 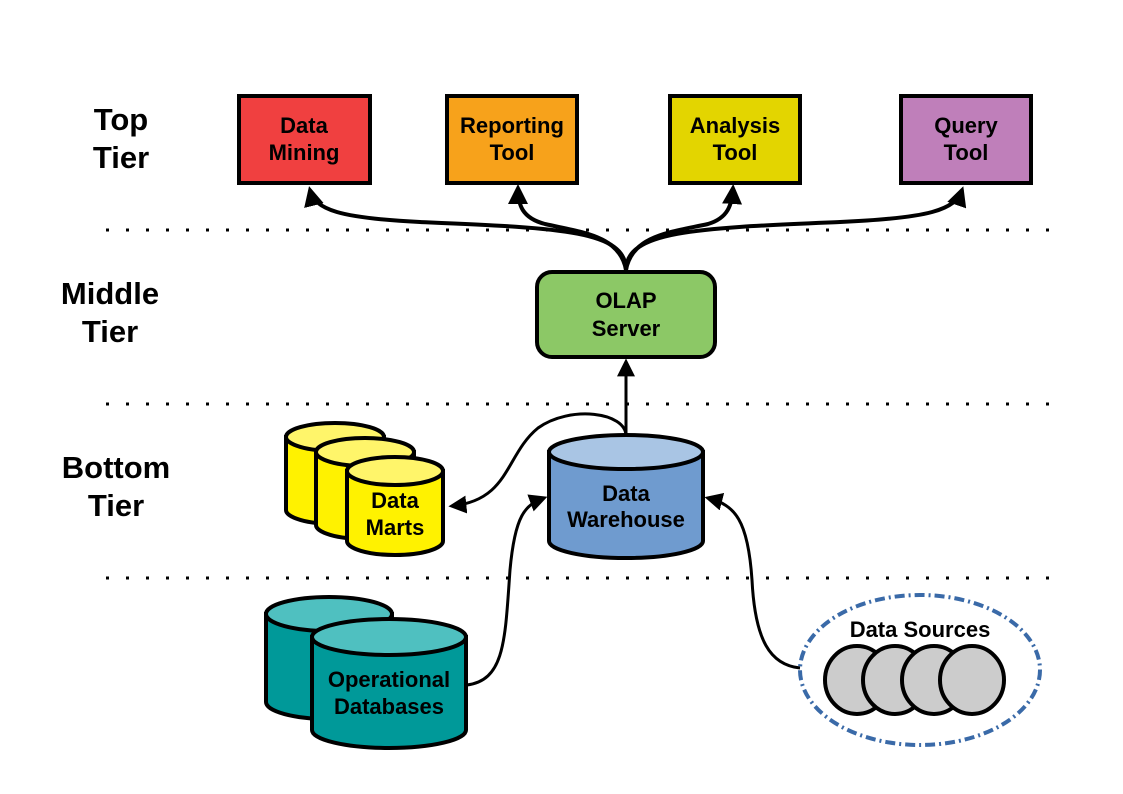 I want to click on svg-text: Server, so click(x=626, y=328).